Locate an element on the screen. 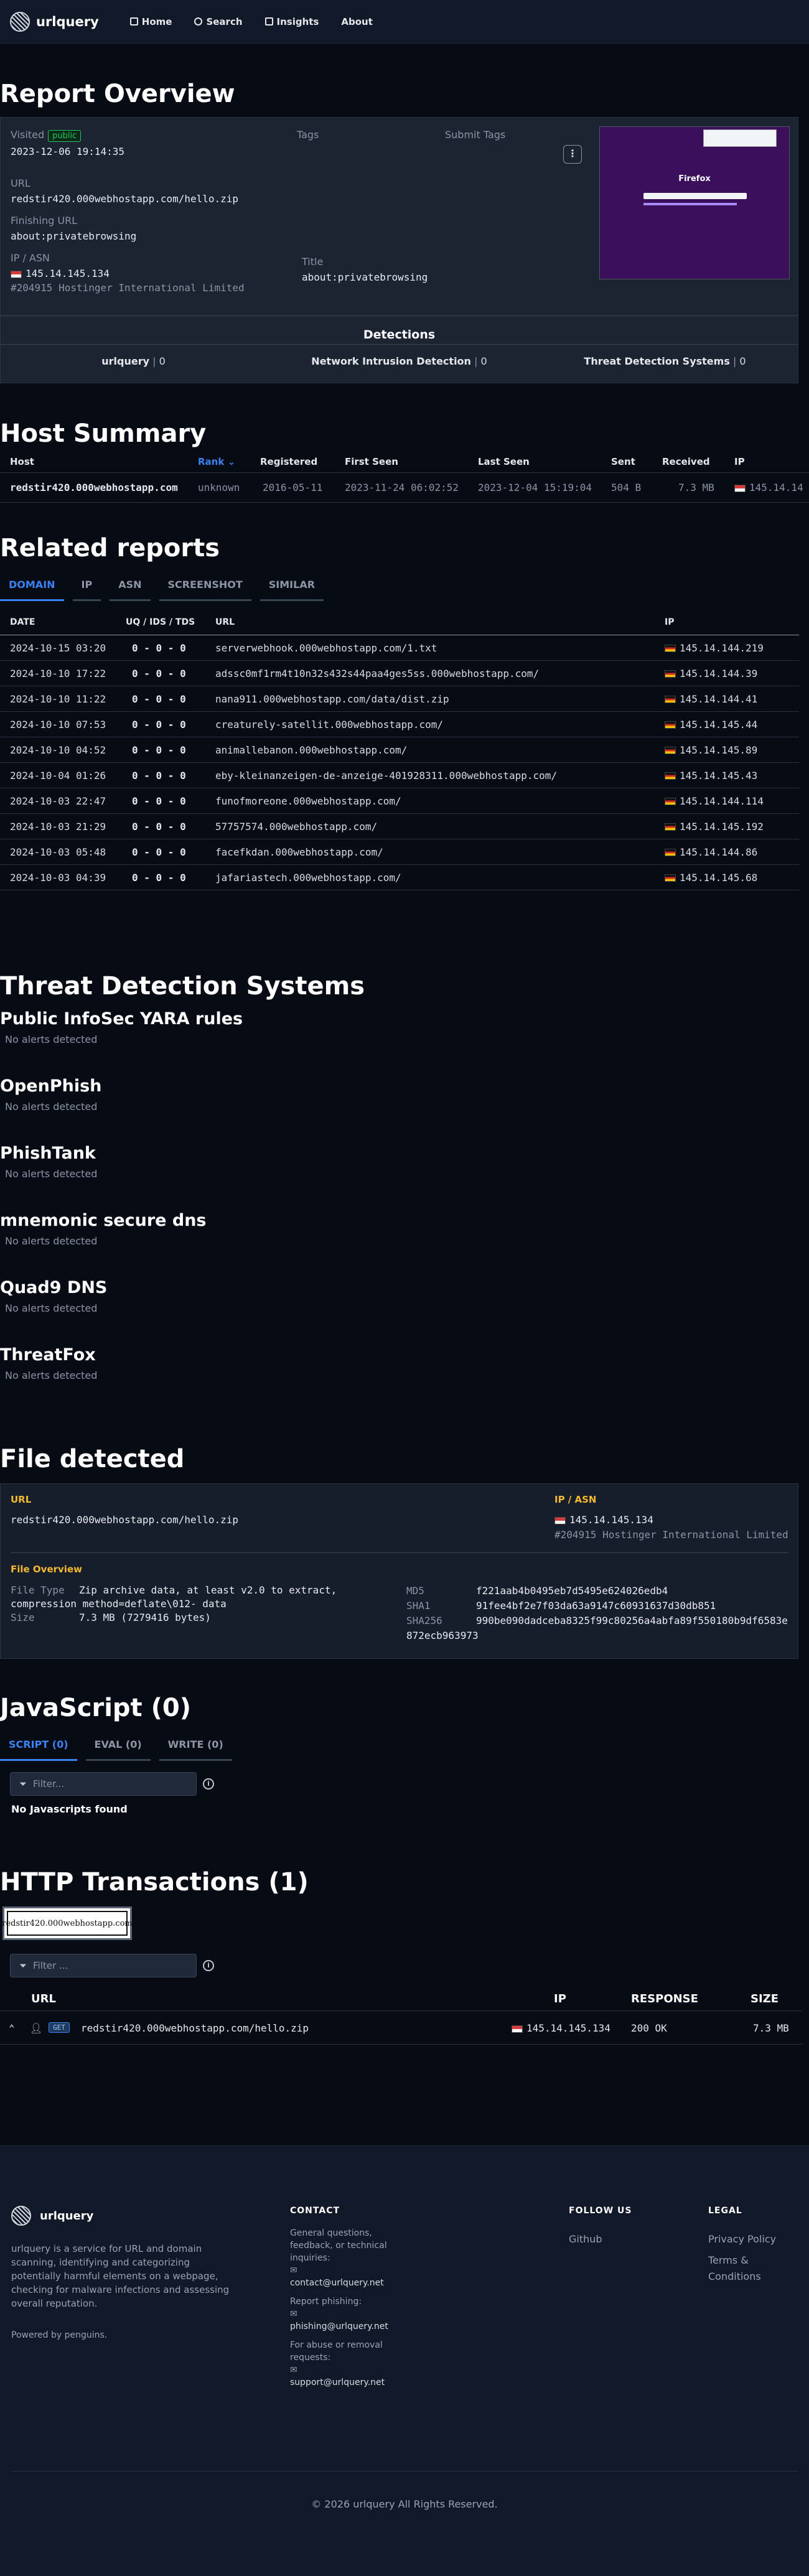  host-ip: 145.14.14 is located at coordinates (776, 487).